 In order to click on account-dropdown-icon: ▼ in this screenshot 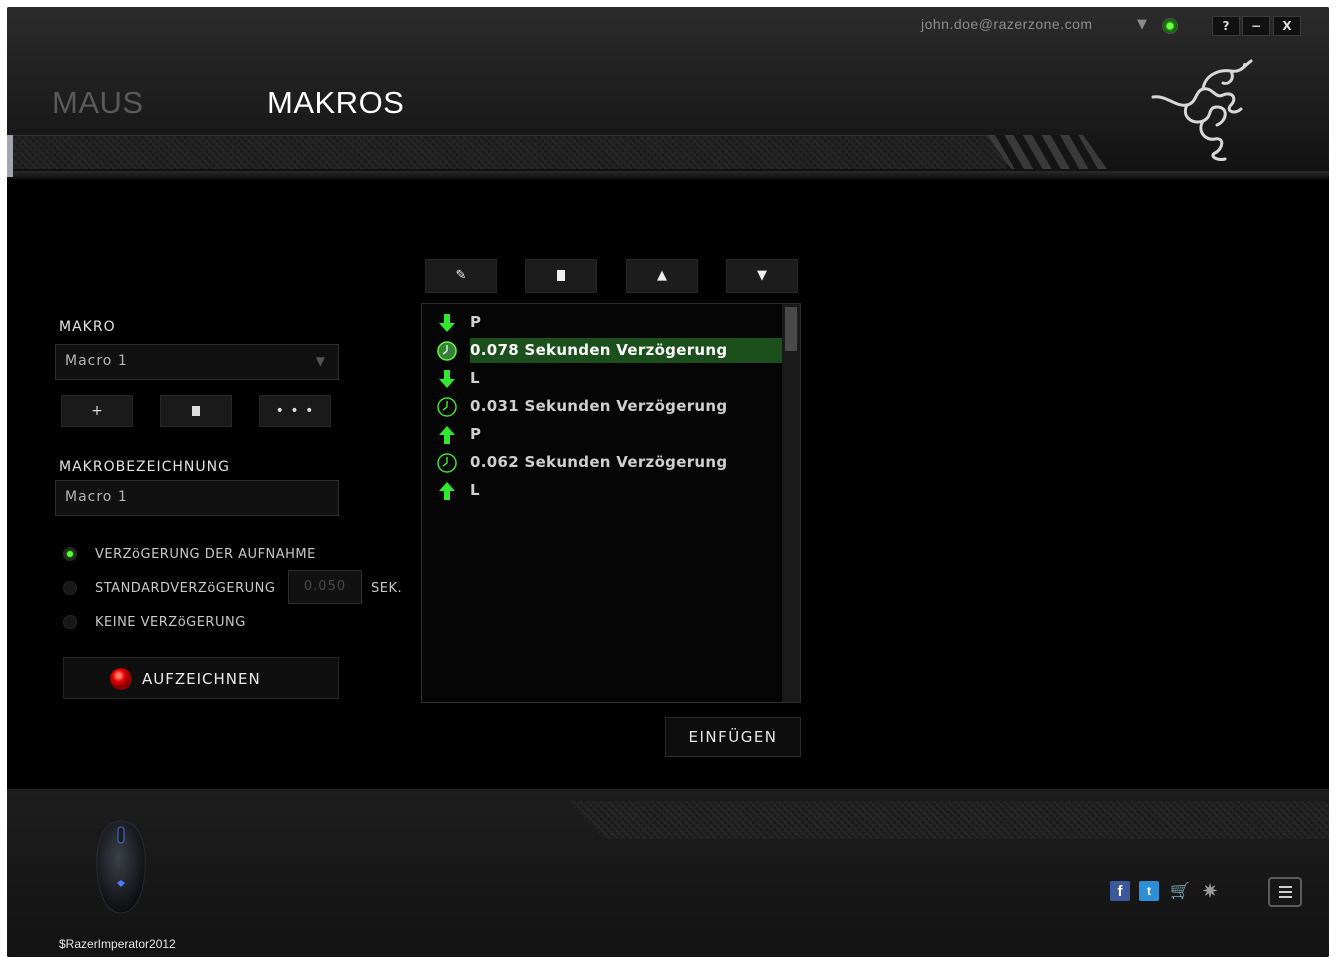, I will do `click(1142, 24)`.